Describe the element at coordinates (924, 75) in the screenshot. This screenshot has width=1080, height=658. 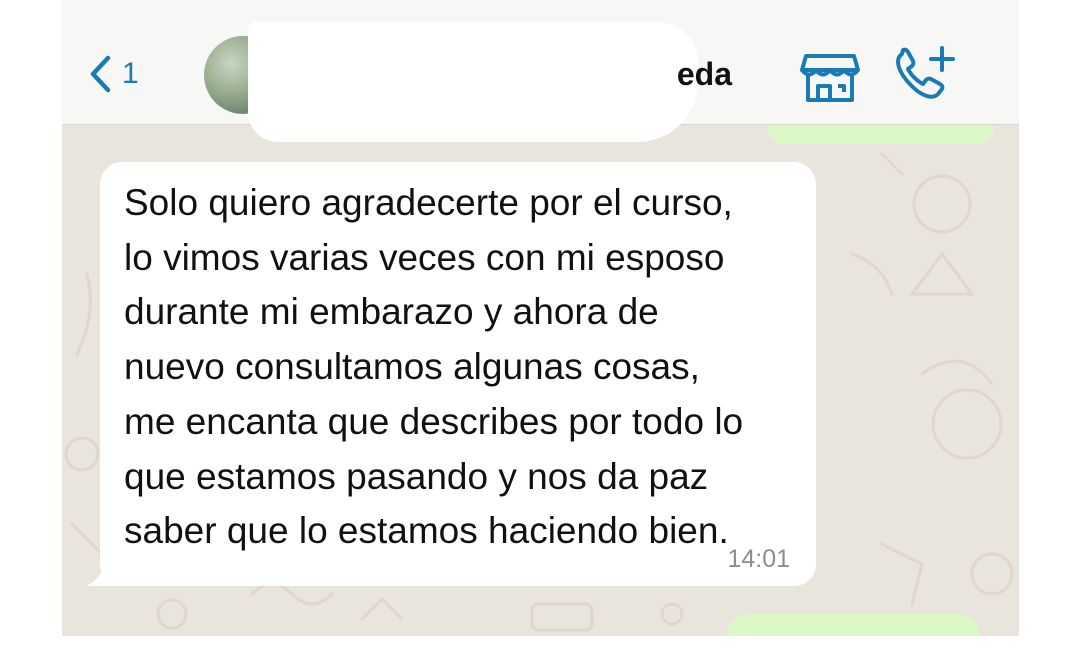
I see `phone-plus-icon` at that location.